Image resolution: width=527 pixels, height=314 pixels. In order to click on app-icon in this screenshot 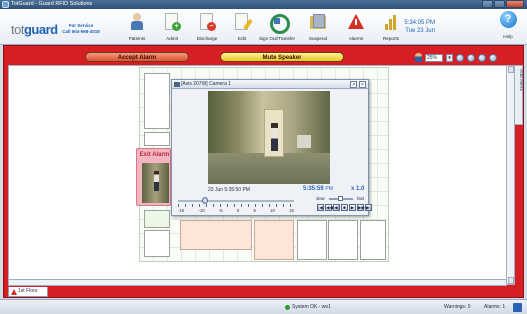, I will do `click(5, 4)`.